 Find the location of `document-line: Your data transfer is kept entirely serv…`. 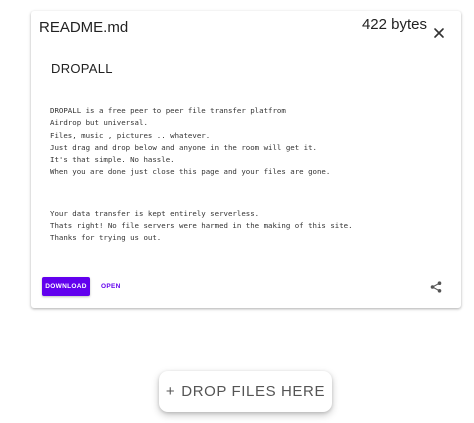

document-line: Your data transfer is kept entirely serv… is located at coordinates (155, 213).